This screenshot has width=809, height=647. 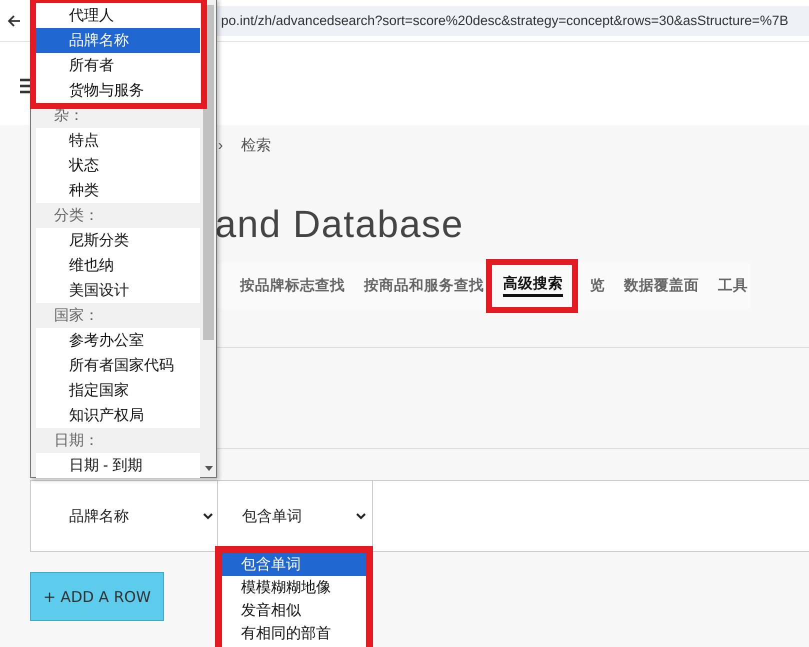 I want to click on list-option: 维也纳, so click(x=118, y=265).